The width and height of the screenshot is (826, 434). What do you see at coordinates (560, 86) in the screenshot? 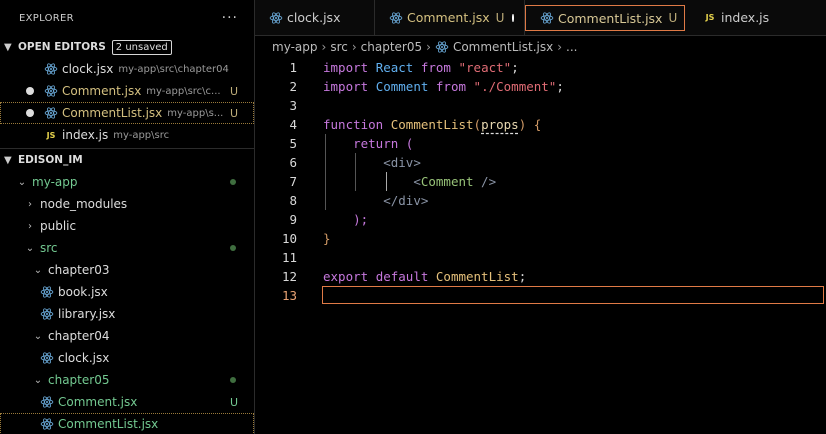
I see `punct: ;` at bounding box center [560, 86].